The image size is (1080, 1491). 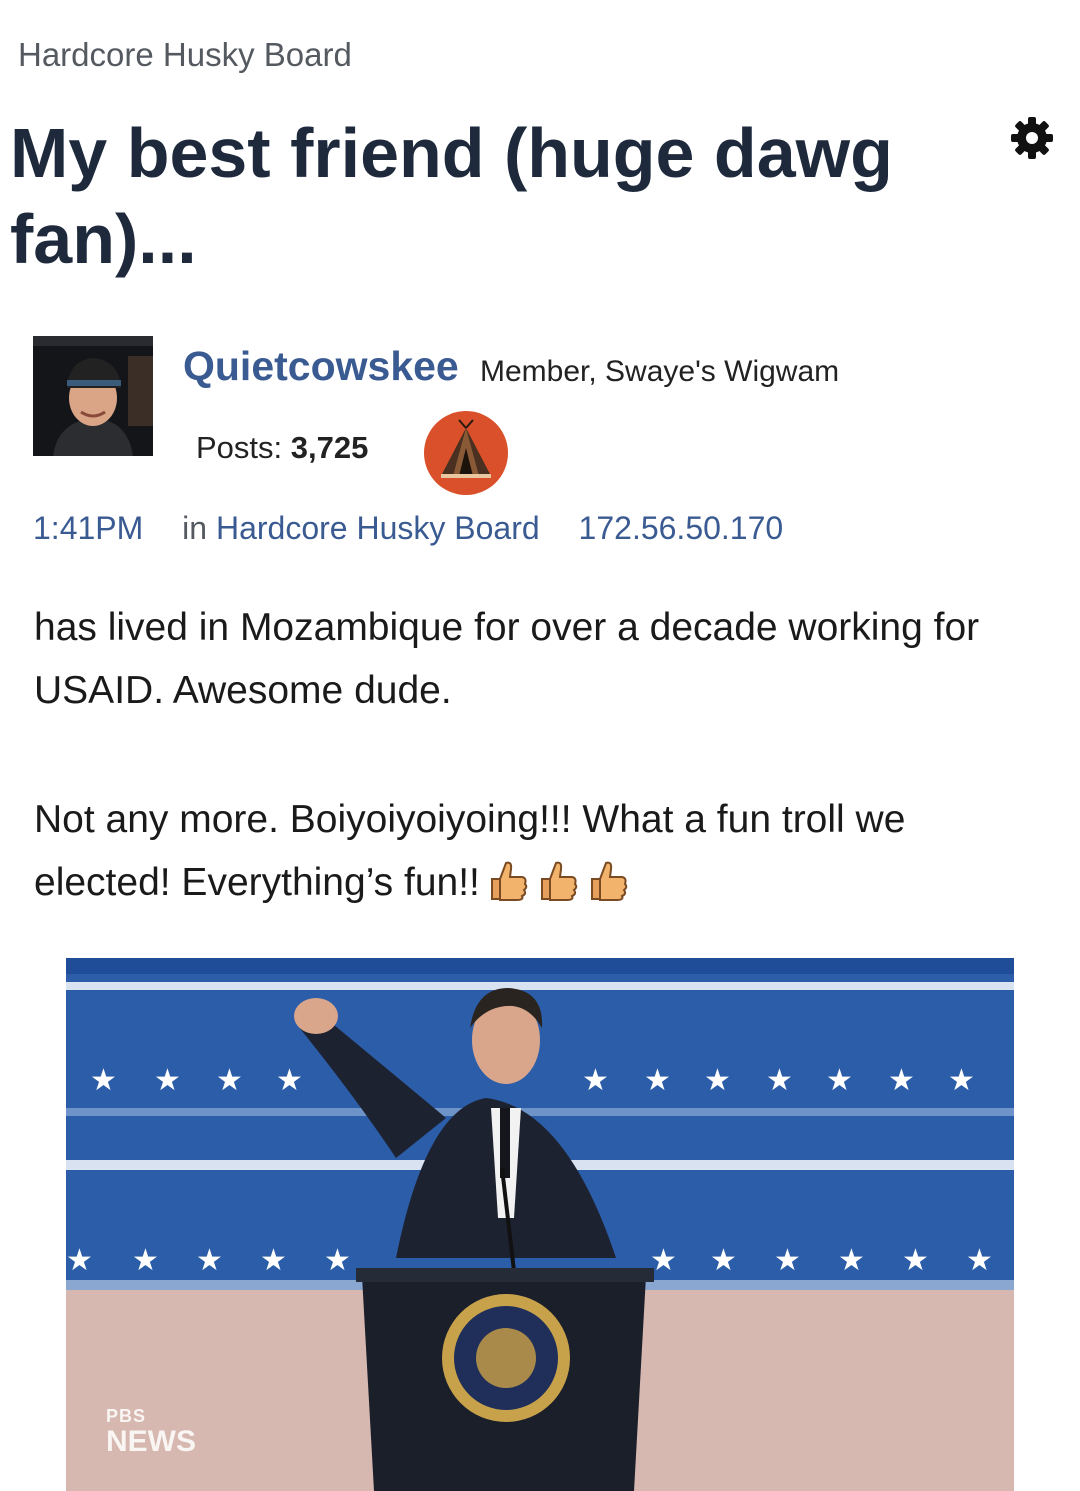 I want to click on breadcrumb: Hardcore Husky Board, so click(x=185, y=55).